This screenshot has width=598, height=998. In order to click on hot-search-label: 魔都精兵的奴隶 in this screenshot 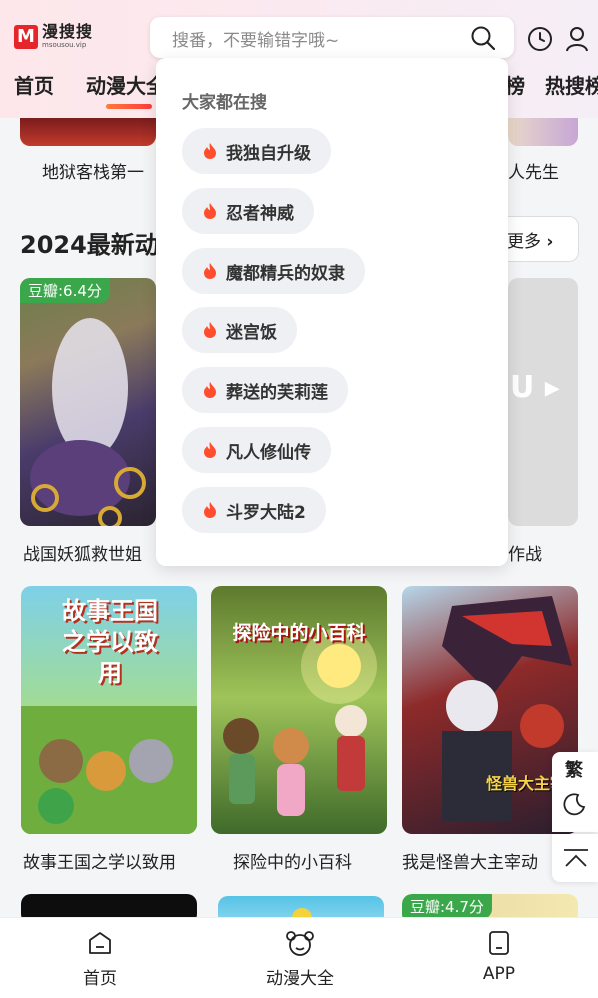, I will do `click(285, 273)`.